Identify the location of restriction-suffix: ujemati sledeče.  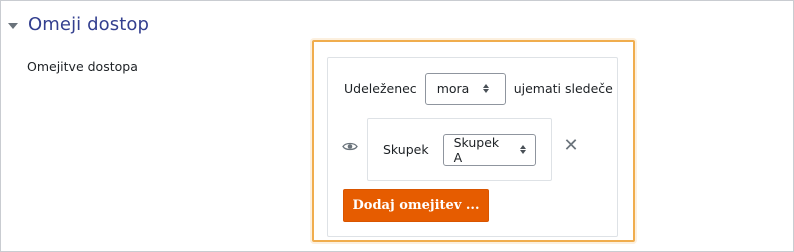
(563, 88).